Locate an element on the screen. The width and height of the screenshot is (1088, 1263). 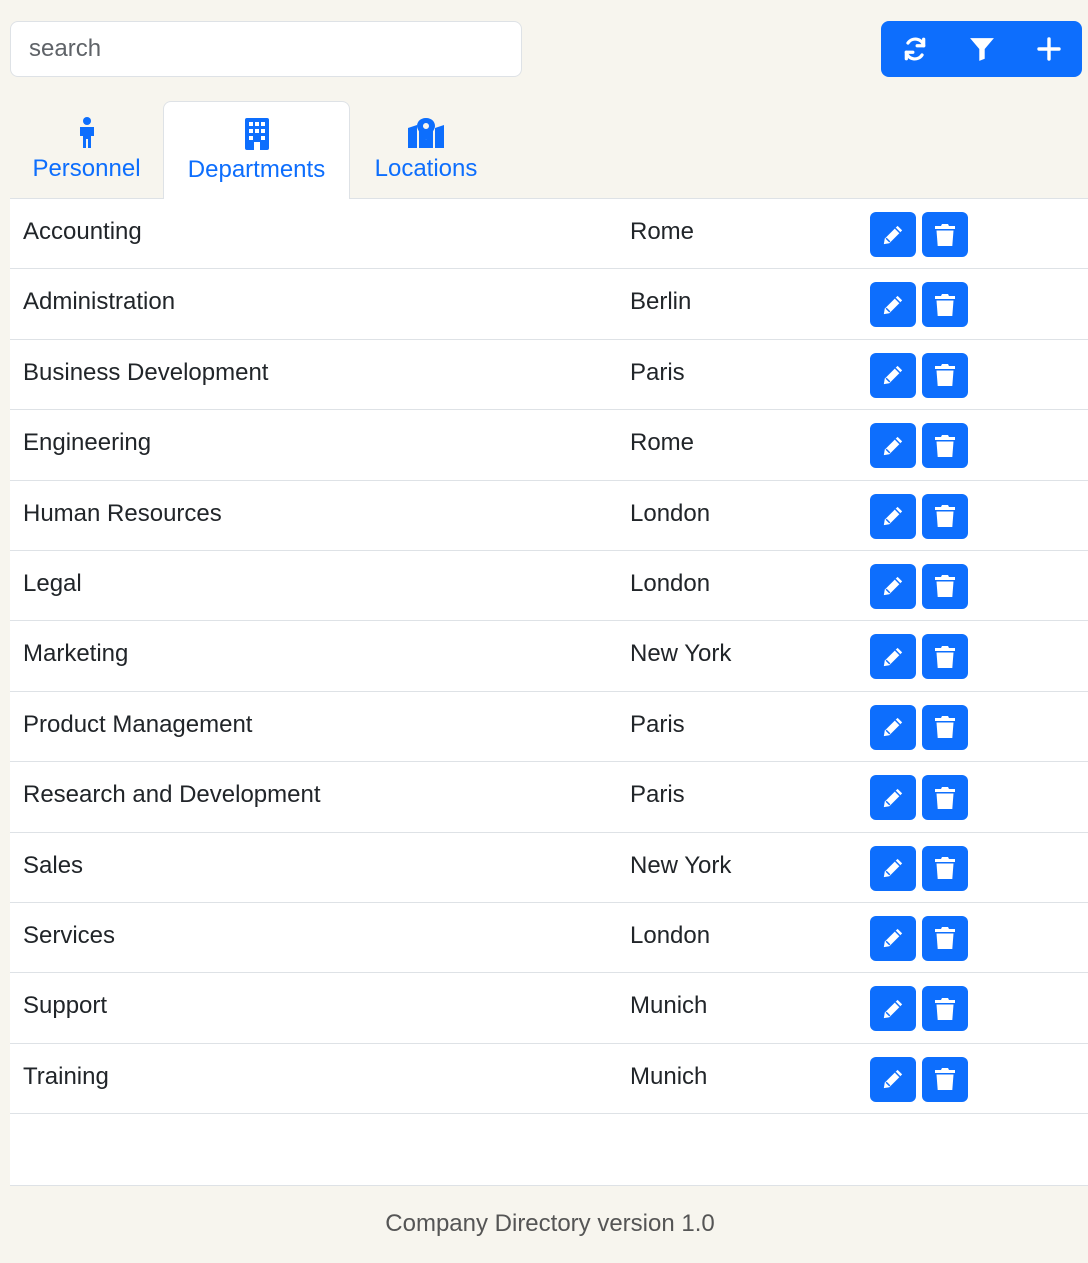
toolbar-button-group is located at coordinates (981, 49).